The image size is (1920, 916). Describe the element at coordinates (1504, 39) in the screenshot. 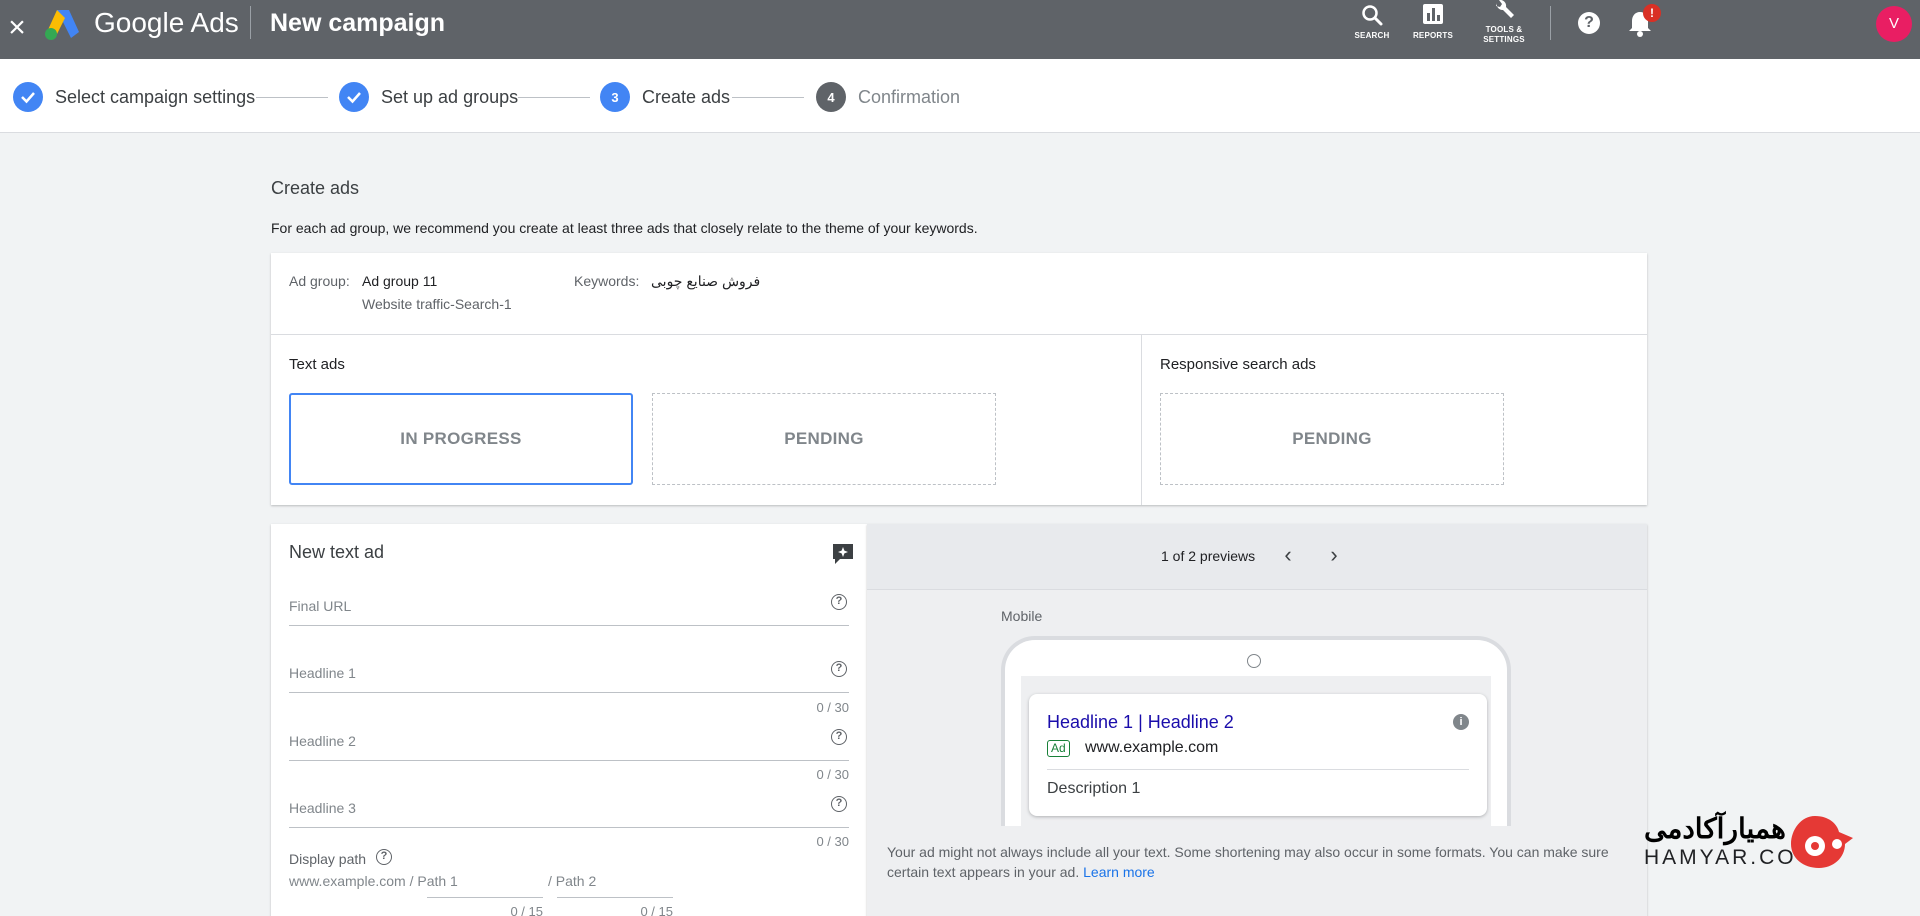

I see `tools-label-2: SETTINGS` at that location.